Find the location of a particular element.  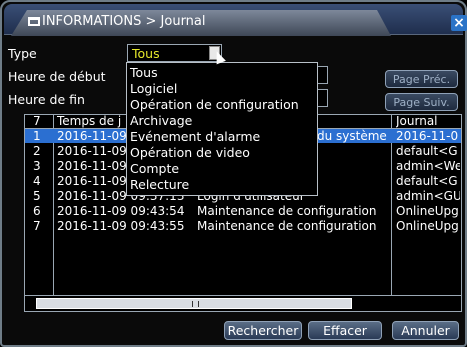

dropdown-option: Relecture is located at coordinates (159, 184).